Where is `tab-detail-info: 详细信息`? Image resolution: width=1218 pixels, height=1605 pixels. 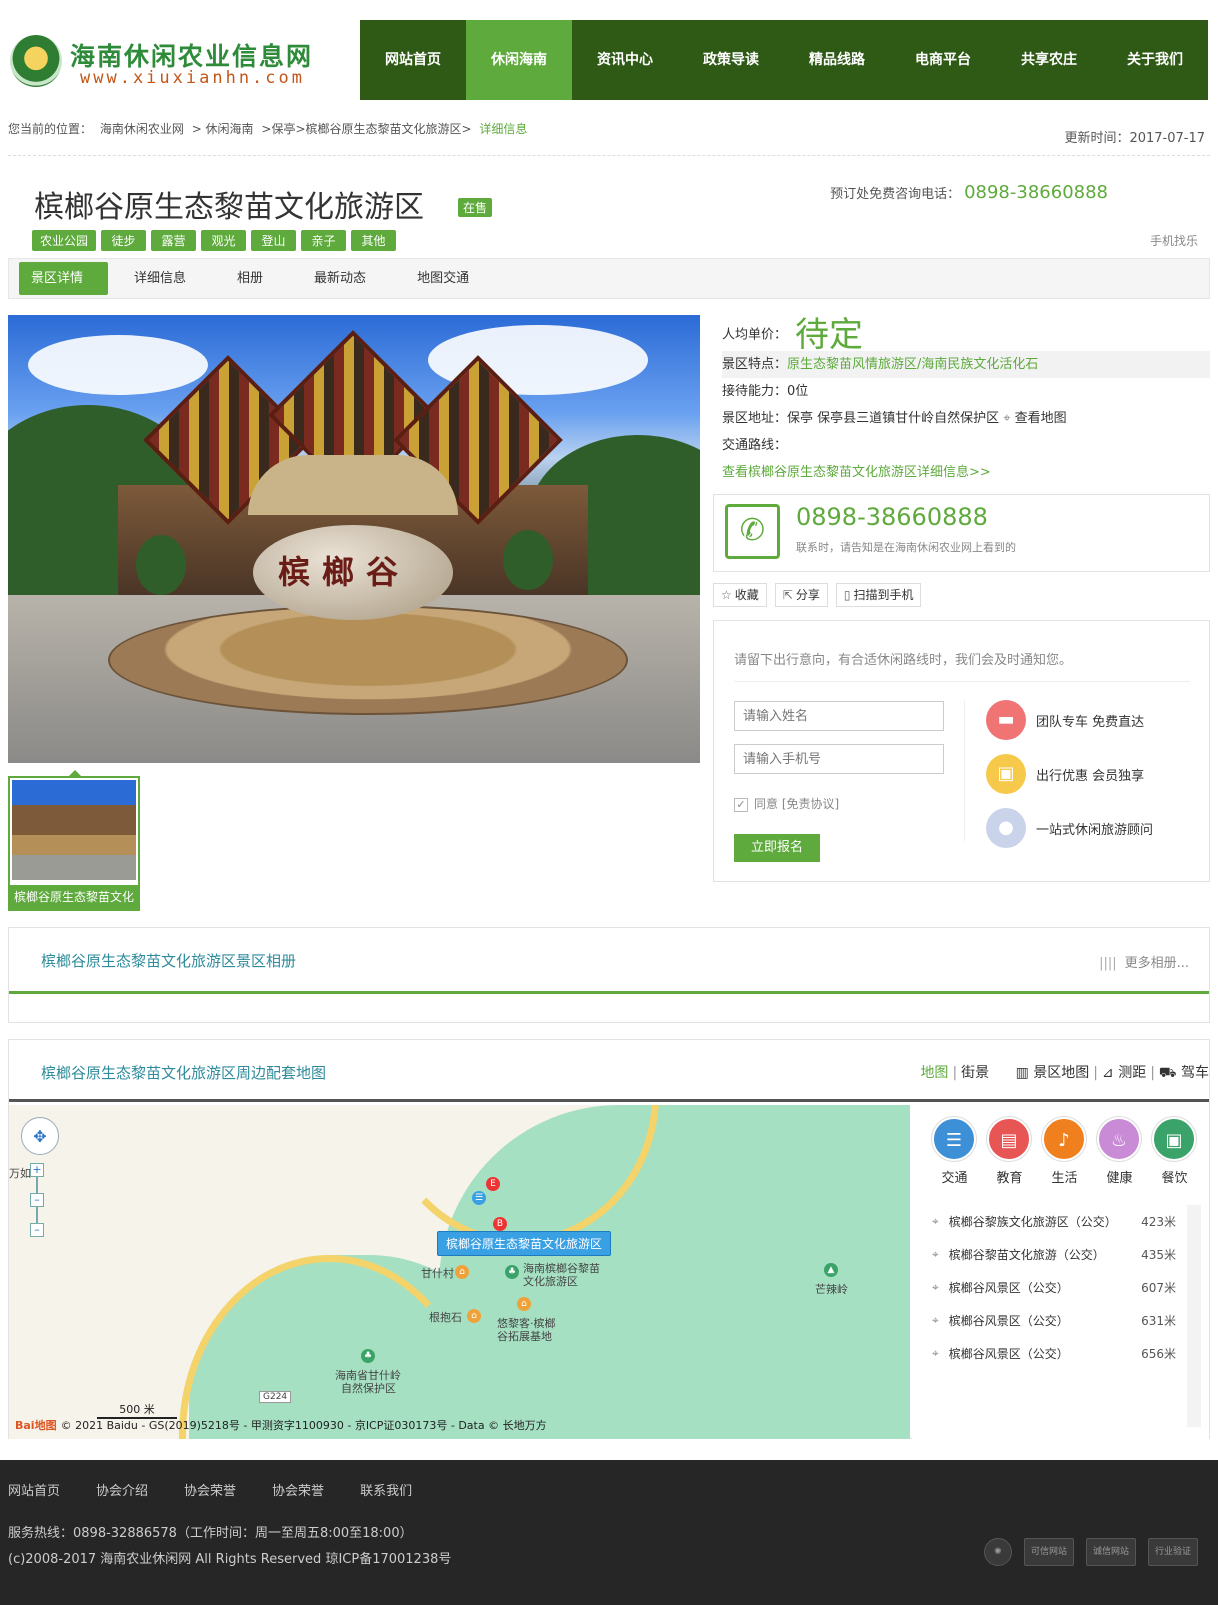
tab-detail-info: 详细信息 is located at coordinates (166, 278).